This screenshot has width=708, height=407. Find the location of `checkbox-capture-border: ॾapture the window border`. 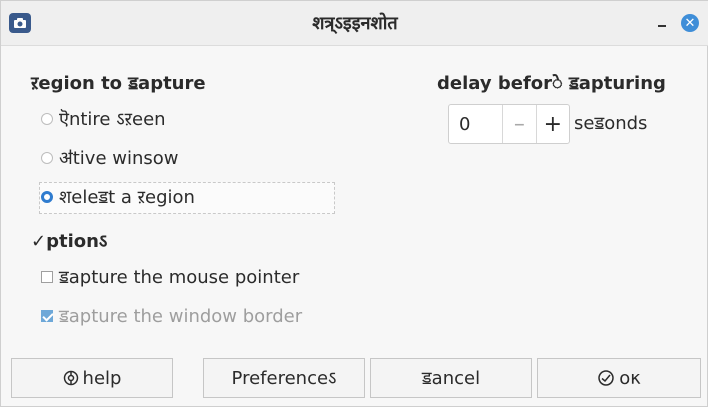

checkbox-capture-border: ॾapture the window border is located at coordinates (171, 316).